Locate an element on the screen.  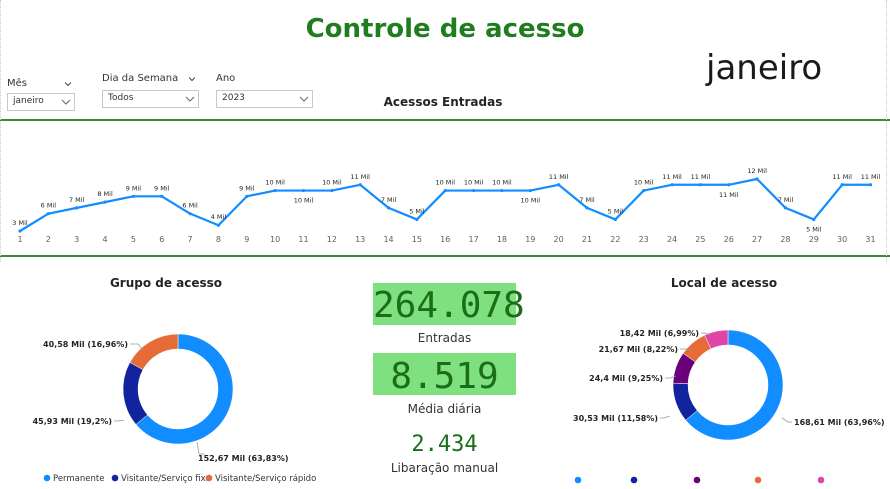
line-data-label-day-23: 10 Mil is located at coordinates (644, 183).